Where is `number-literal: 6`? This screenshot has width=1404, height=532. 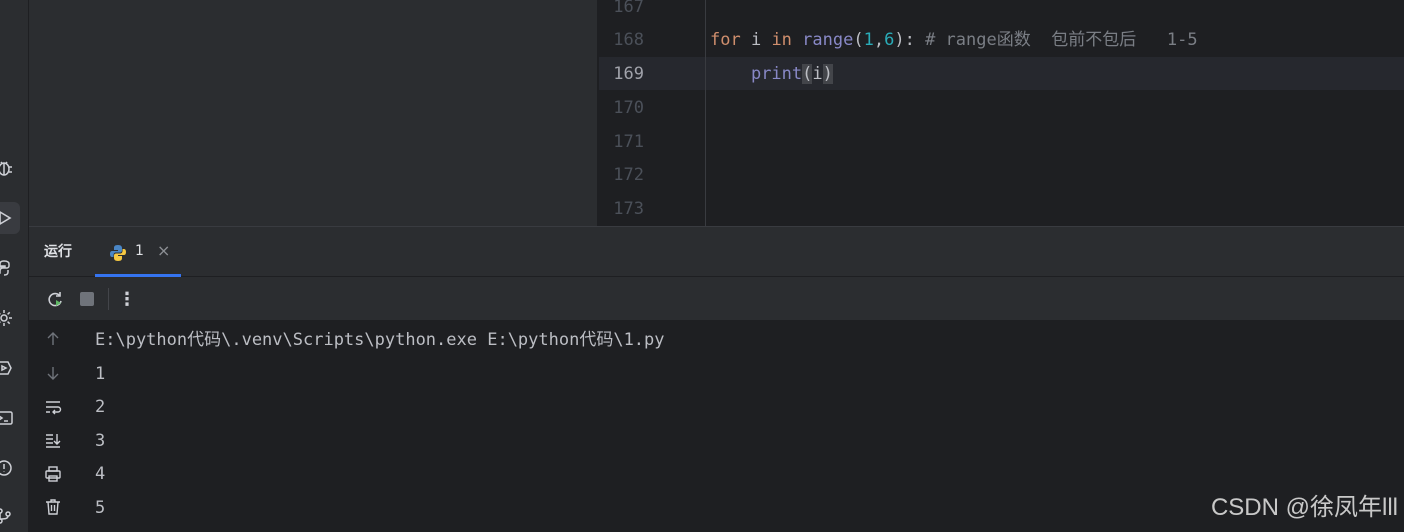
number-literal: 6 is located at coordinates (889, 40).